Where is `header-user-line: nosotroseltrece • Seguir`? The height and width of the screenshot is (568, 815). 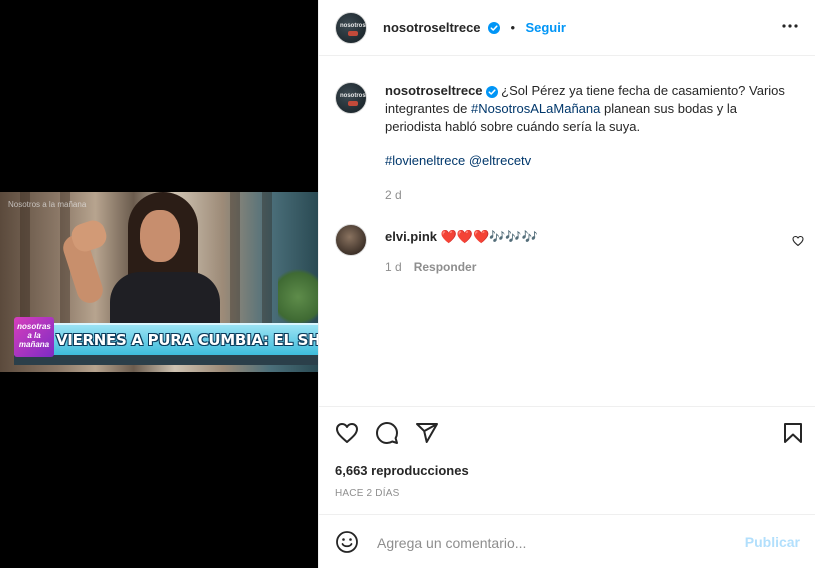
header-user-line: nosotroseltrece • Seguir is located at coordinates (474, 28).